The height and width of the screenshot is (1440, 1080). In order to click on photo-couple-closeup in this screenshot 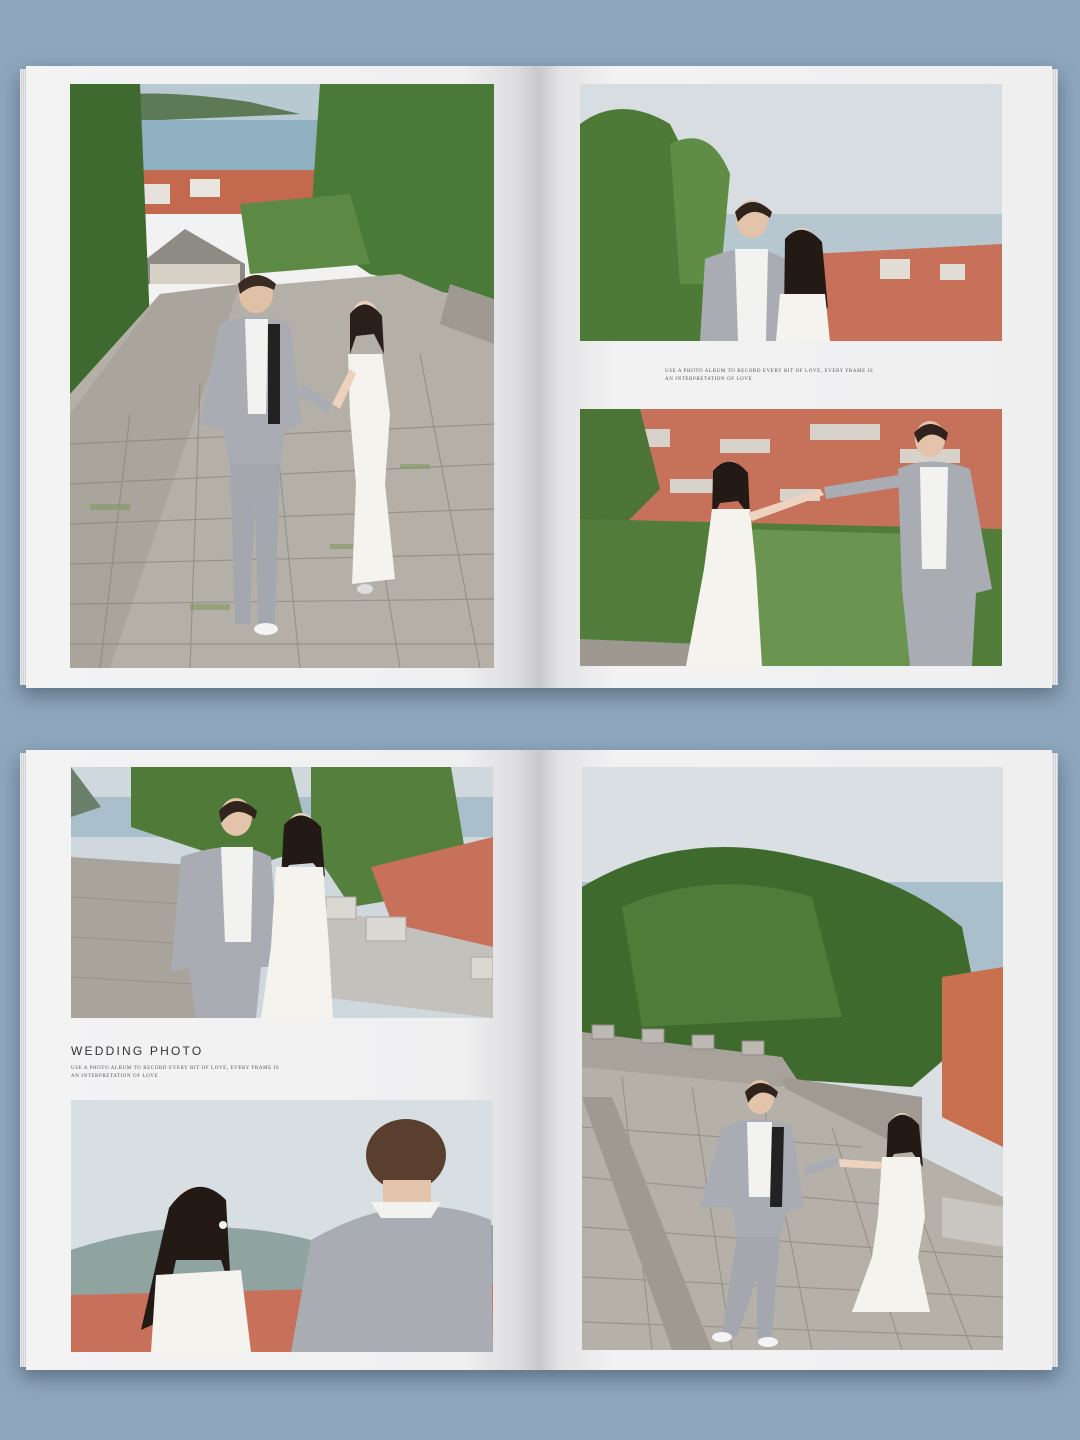, I will do `click(282, 1226)`.